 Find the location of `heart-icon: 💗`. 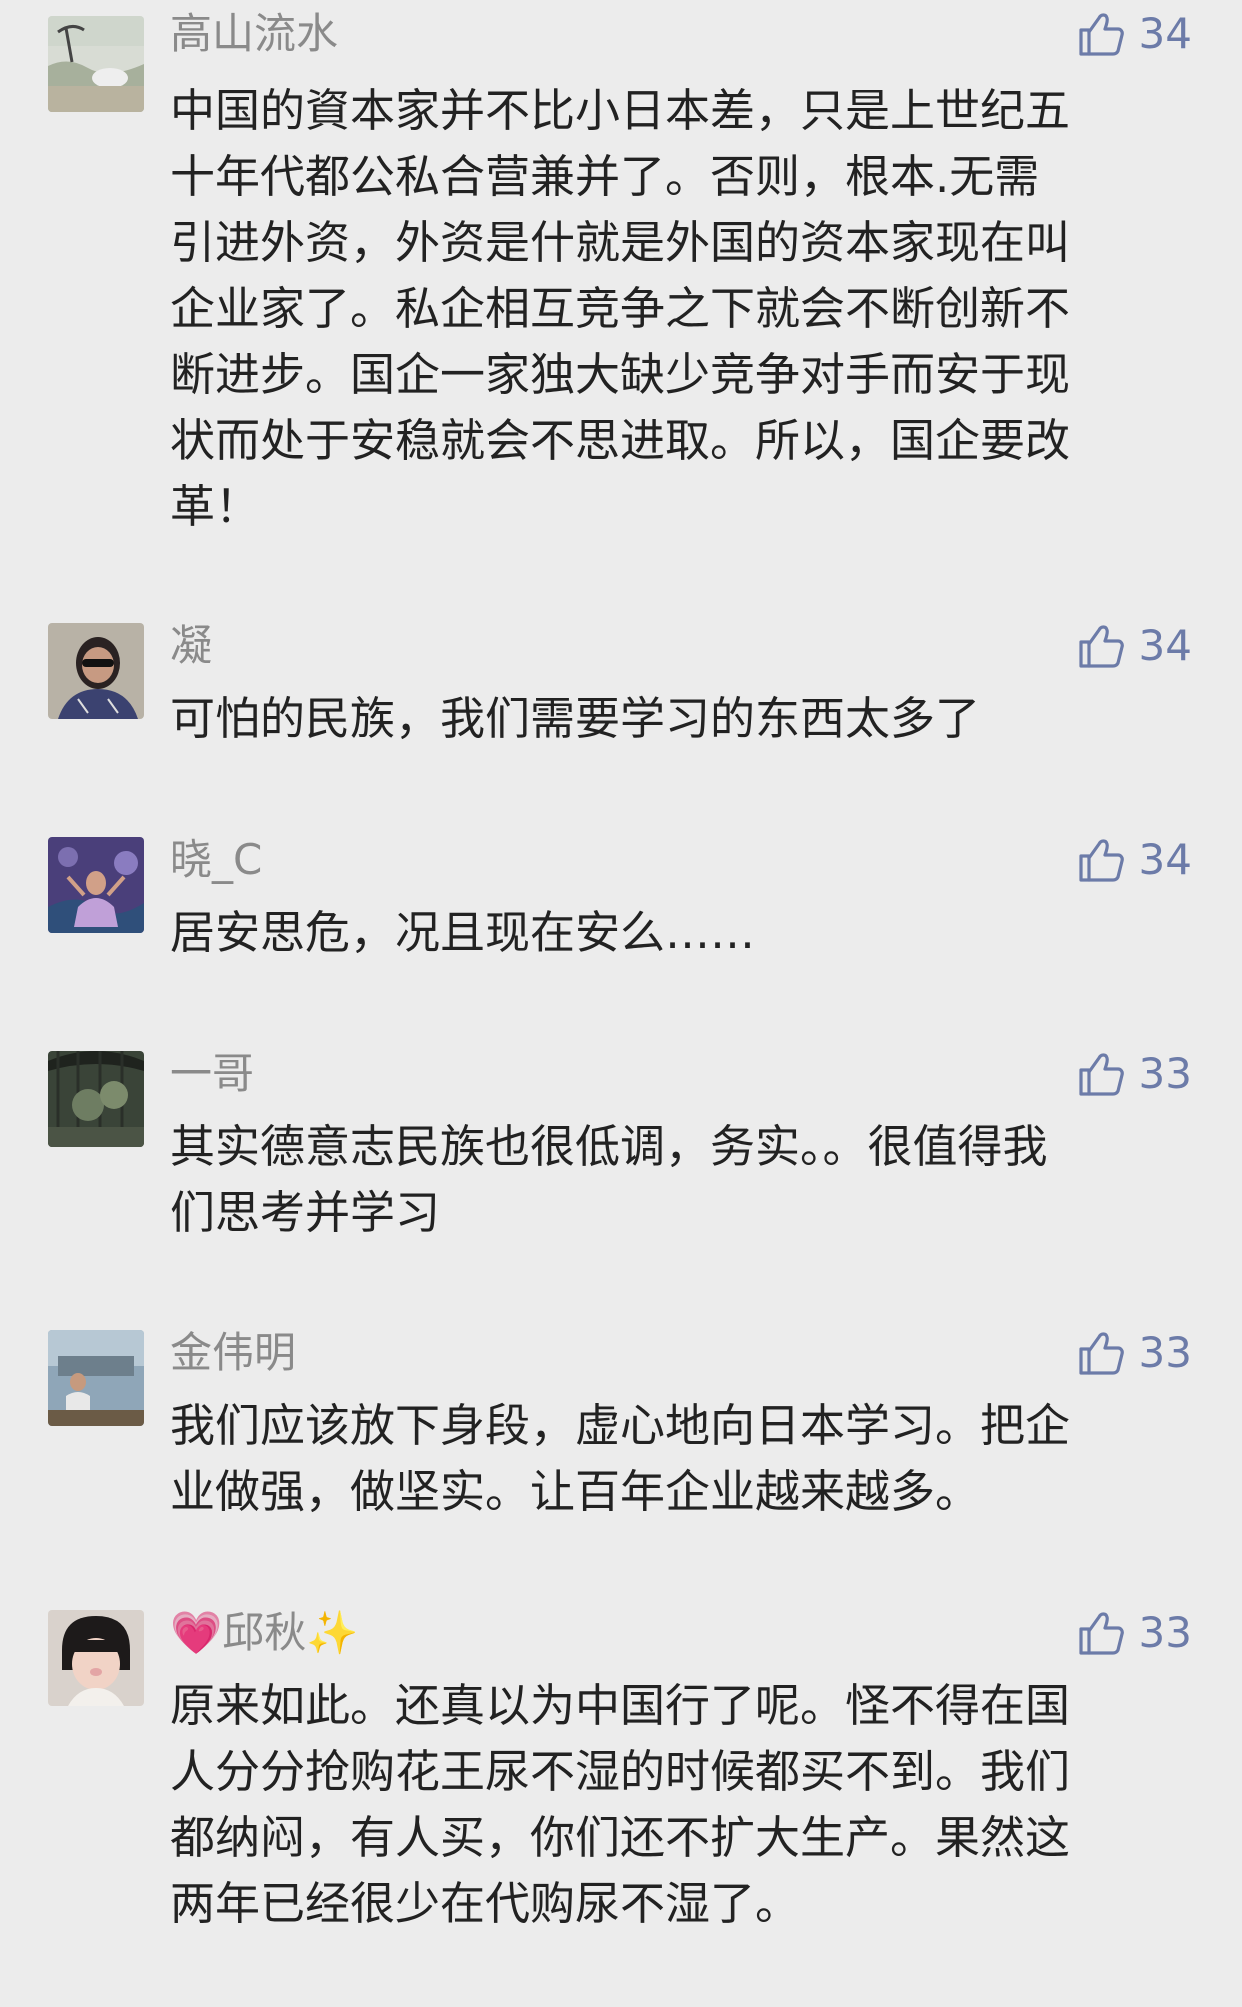

heart-icon: 💗 is located at coordinates (196, 1632).